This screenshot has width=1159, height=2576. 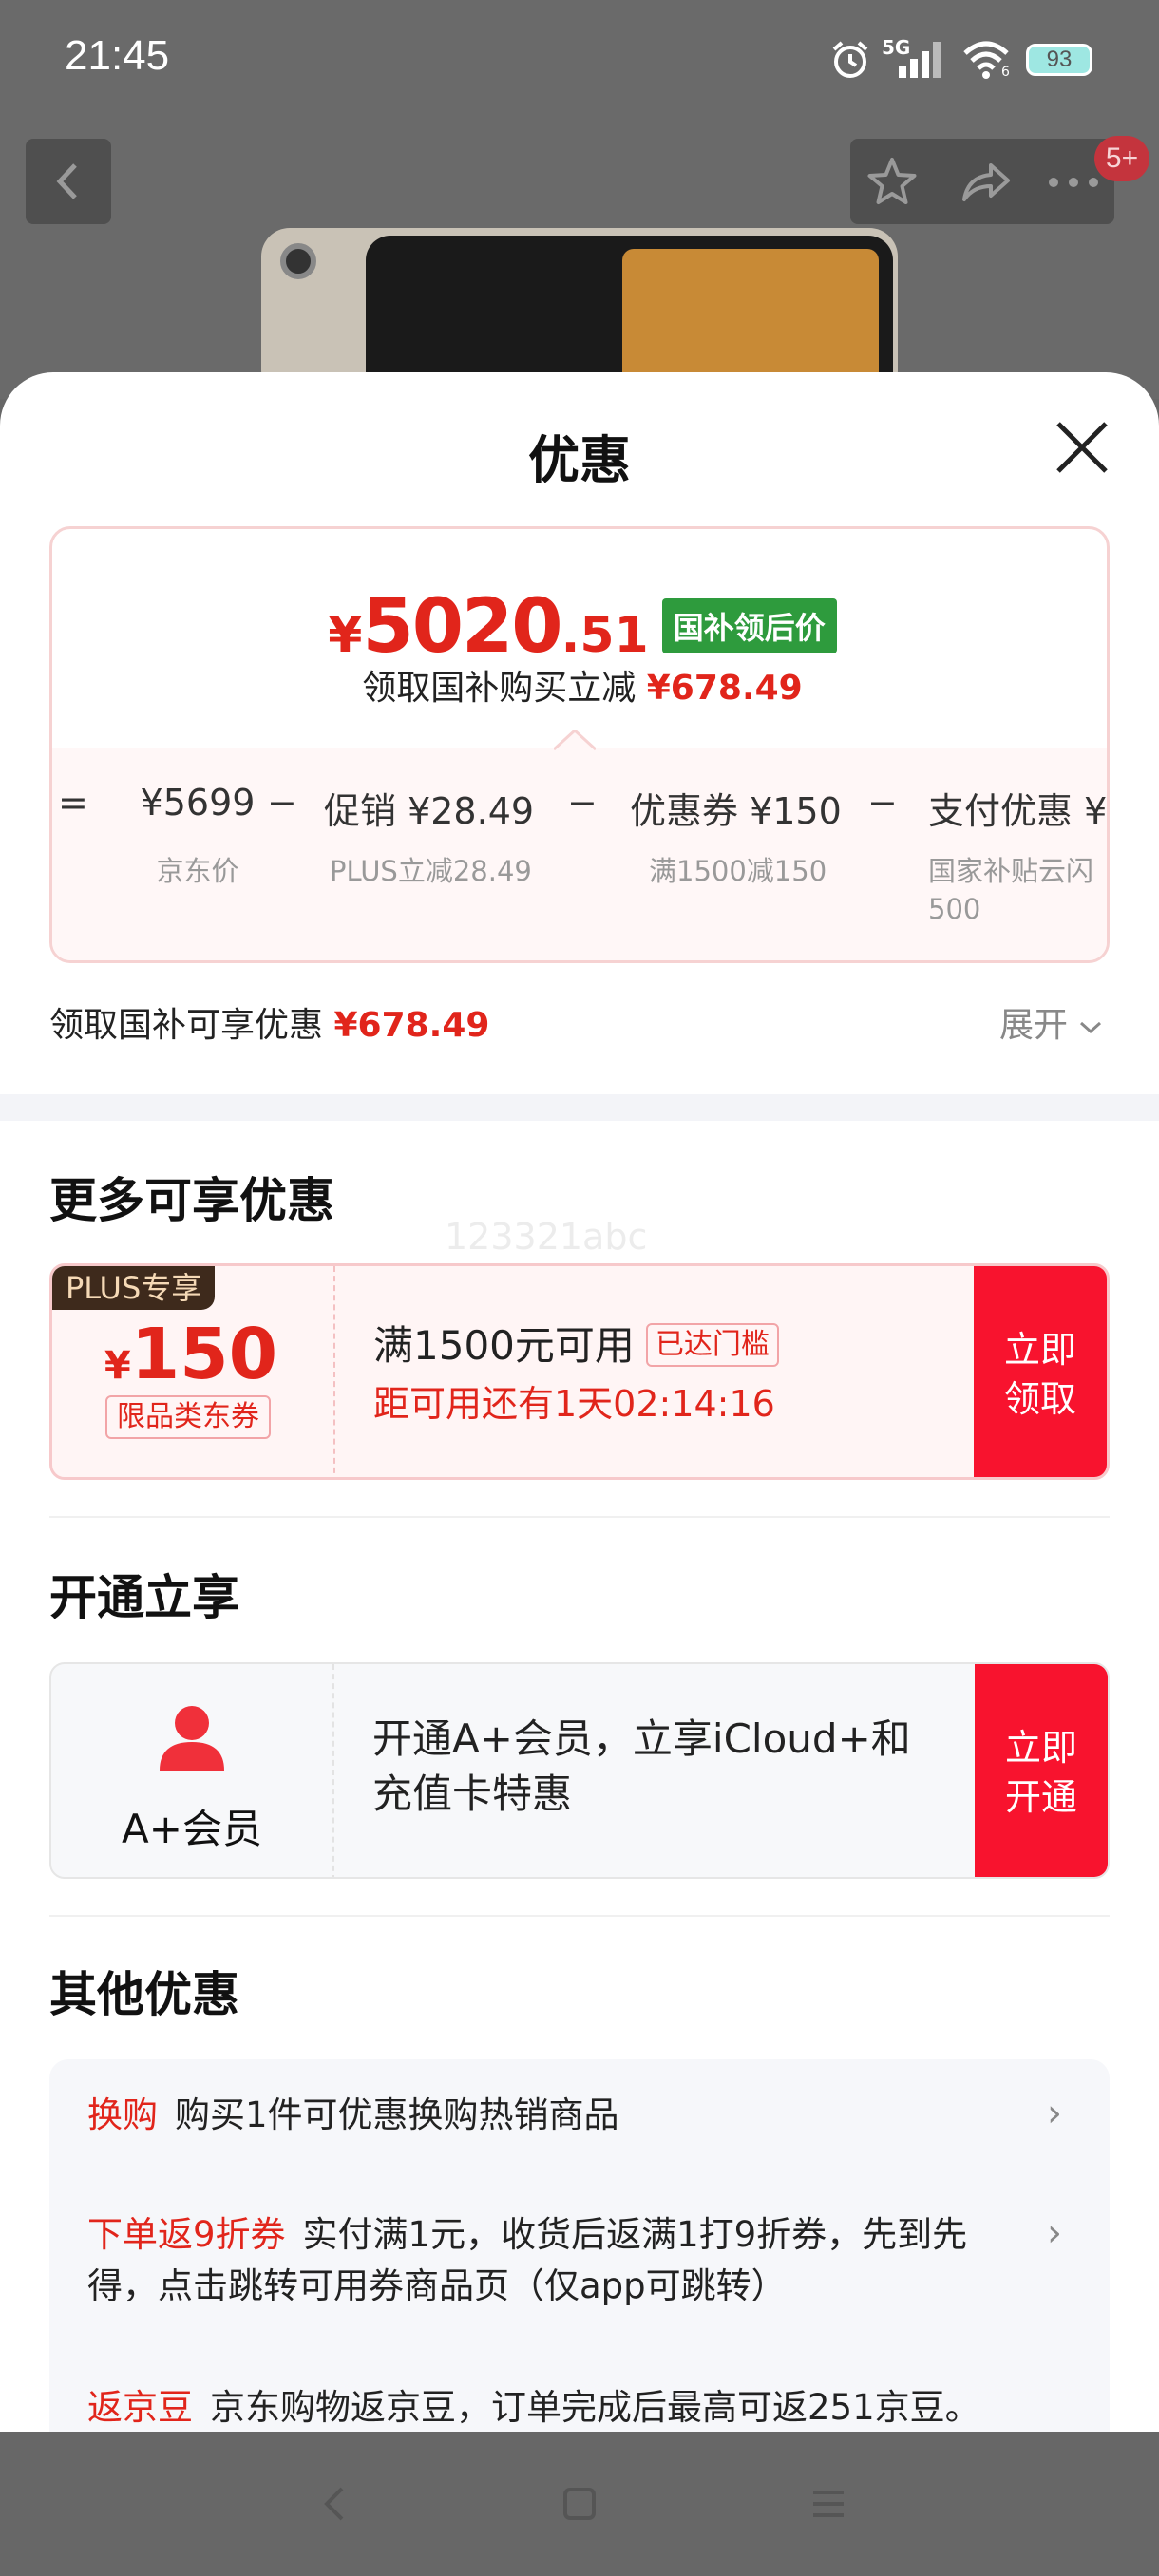 I want to click on section-title-other: 其他优惠, so click(x=144, y=1994).